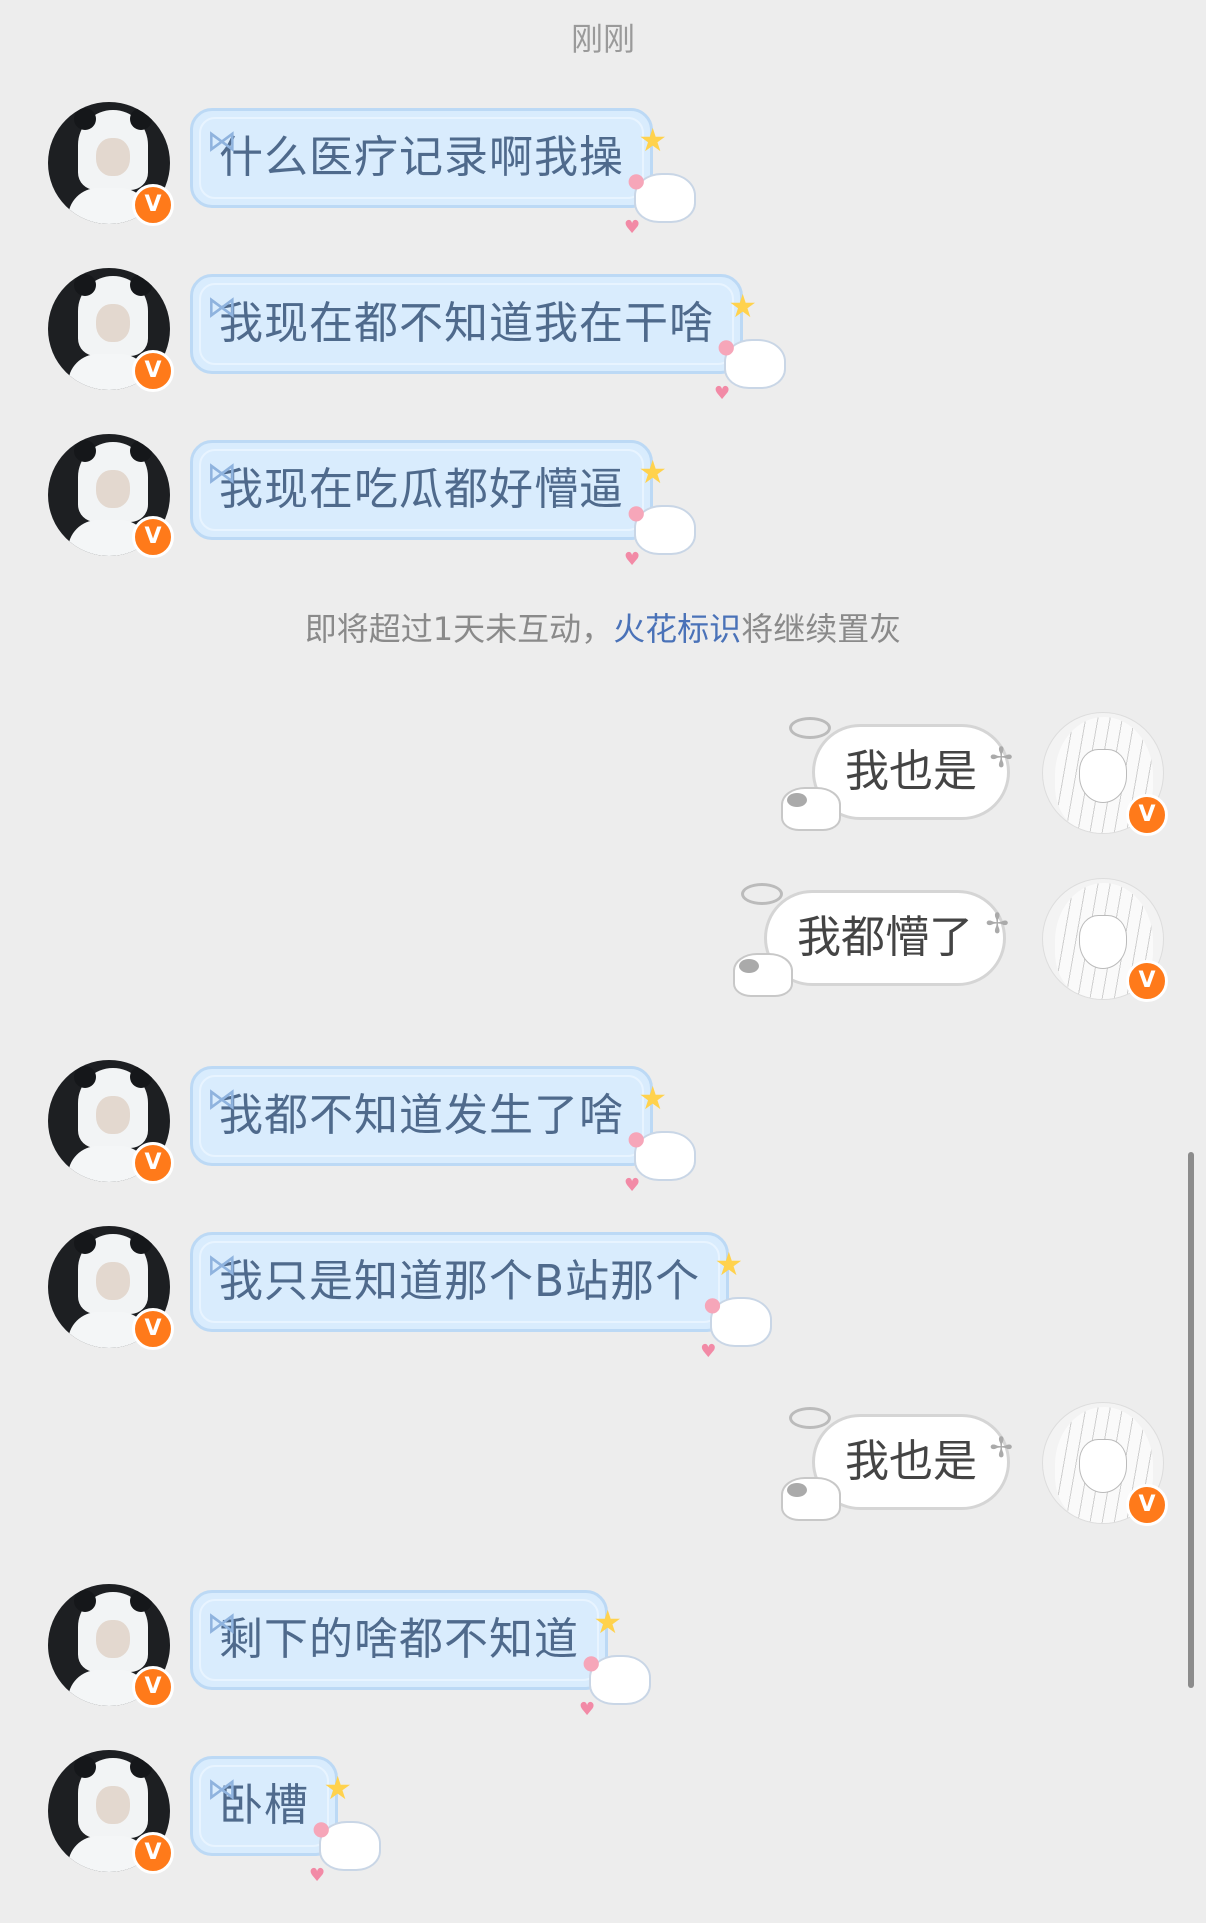 Image resolution: width=1206 pixels, height=1923 pixels. I want to click on message-bubble: ⋈ 我现在都不知道我在干啥 ★ ●, so click(488, 357).